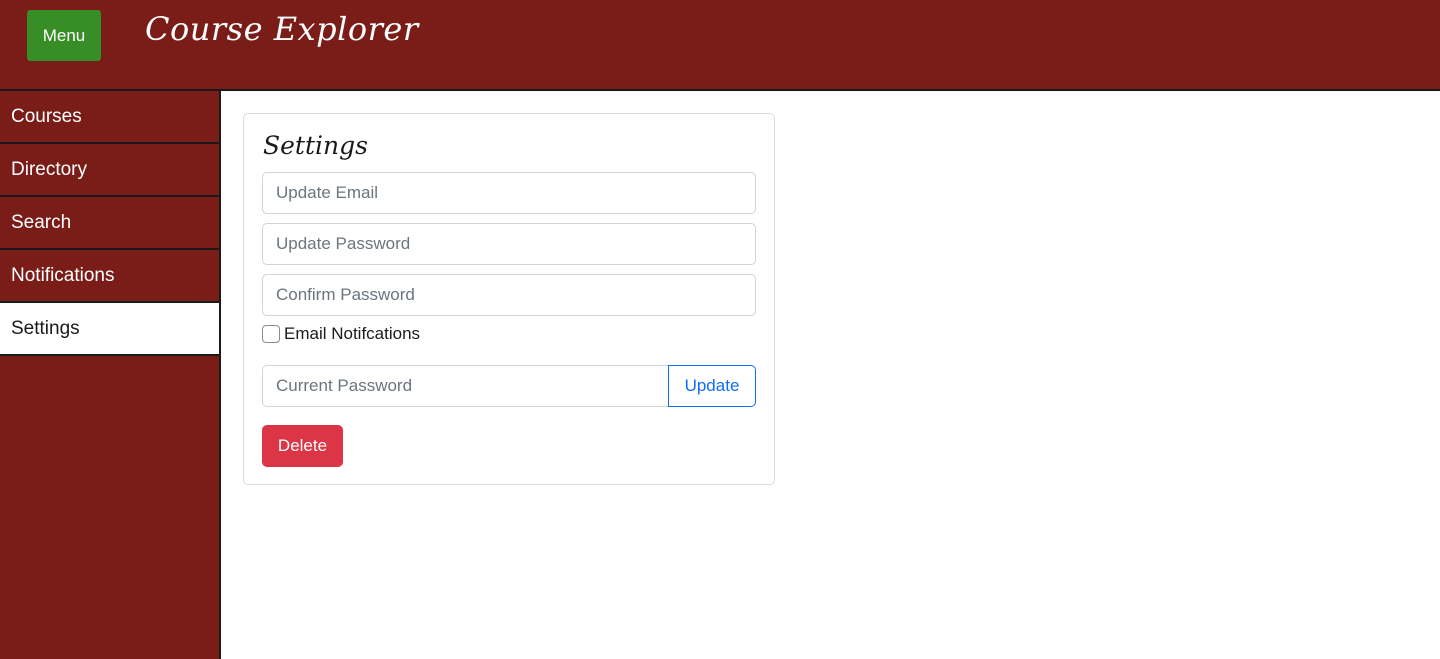 Image resolution: width=1440 pixels, height=659 pixels. I want to click on sidebar-item-settings: Settings, so click(109, 329).